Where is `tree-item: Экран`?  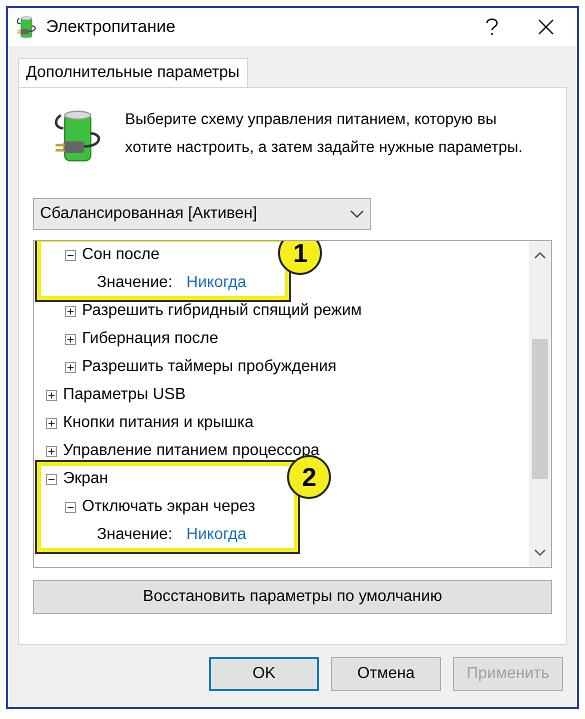
tree-item: Экран is located at coordinates (85, 479).